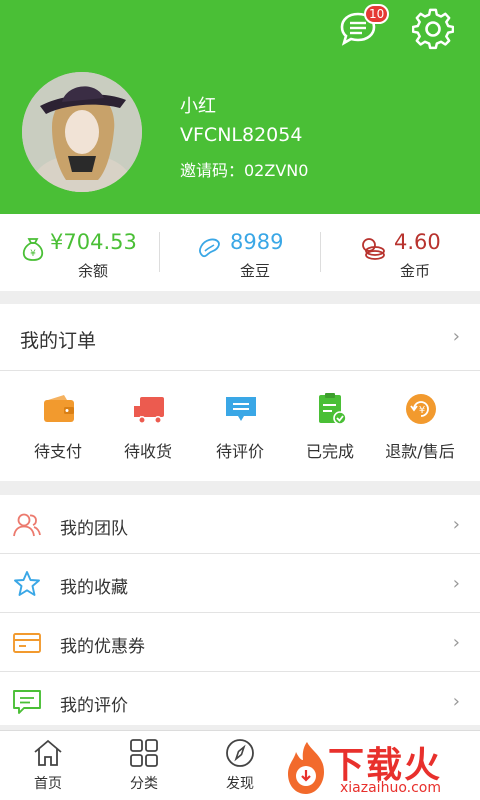 The image size is (480, 800). What do you see at coordinates (377, 14) in the screenshot?
I see `message-count-badge: 10` at bounding box center [377, 14].